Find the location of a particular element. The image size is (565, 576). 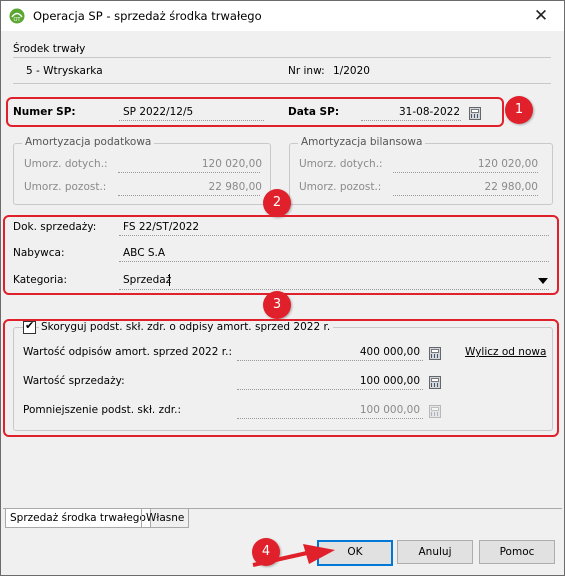

balance-pozost-value: 22 980,00 is located at coordinates (511, 187).